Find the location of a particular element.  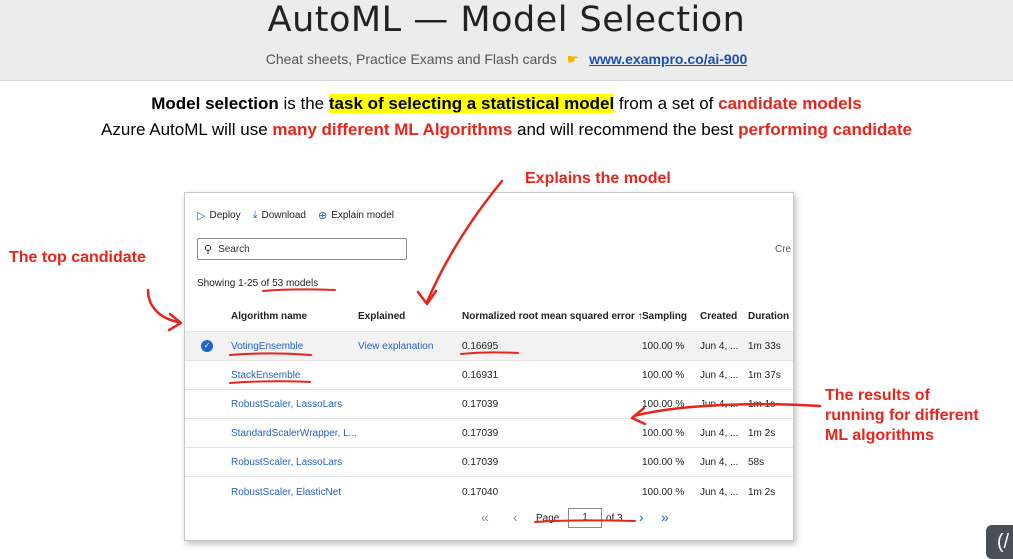

panel-toolbar: ▷ Deploy ⤓ Download ⊕ Explain model is located at coordinates (295, 215).